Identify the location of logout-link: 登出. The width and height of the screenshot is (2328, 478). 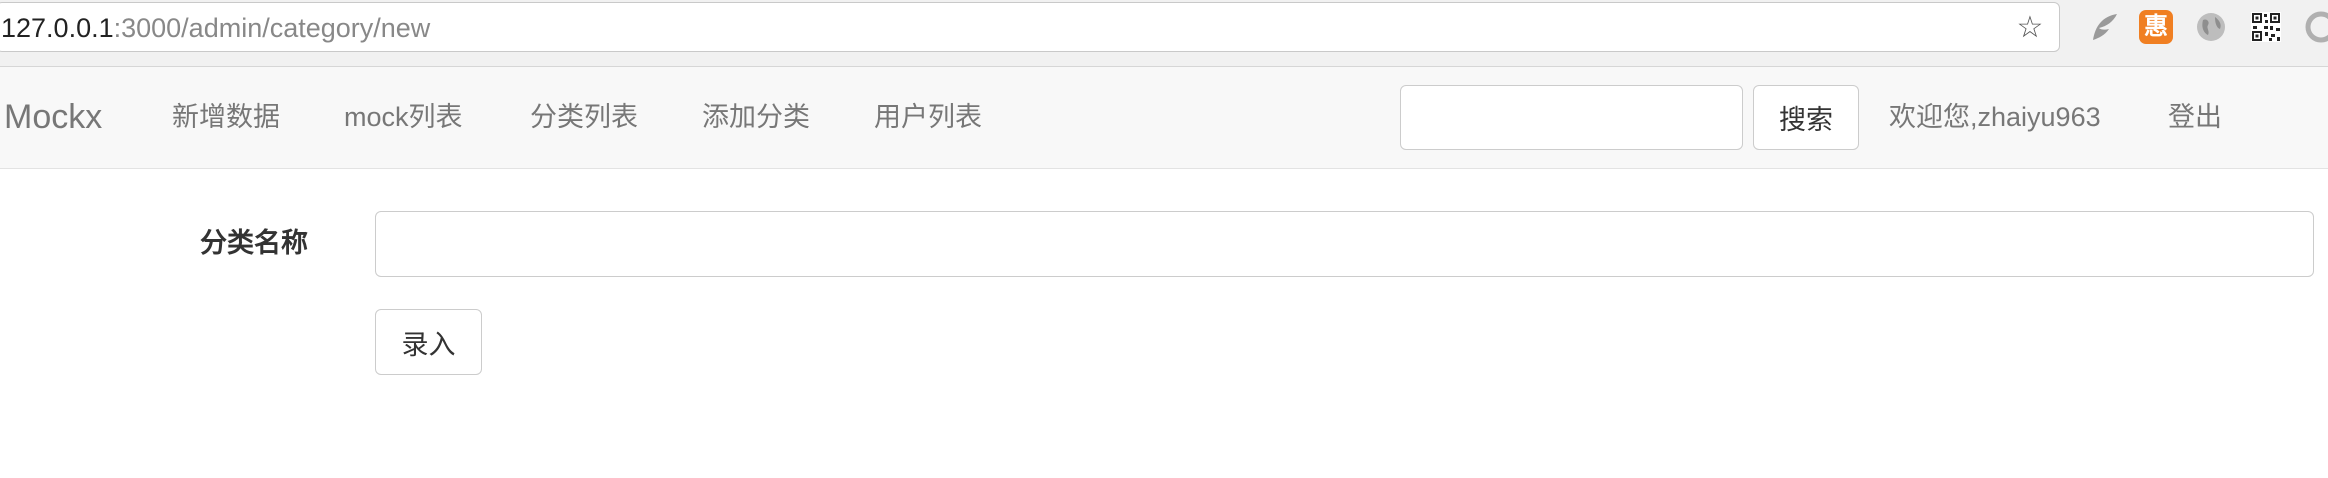
(2195, 117).